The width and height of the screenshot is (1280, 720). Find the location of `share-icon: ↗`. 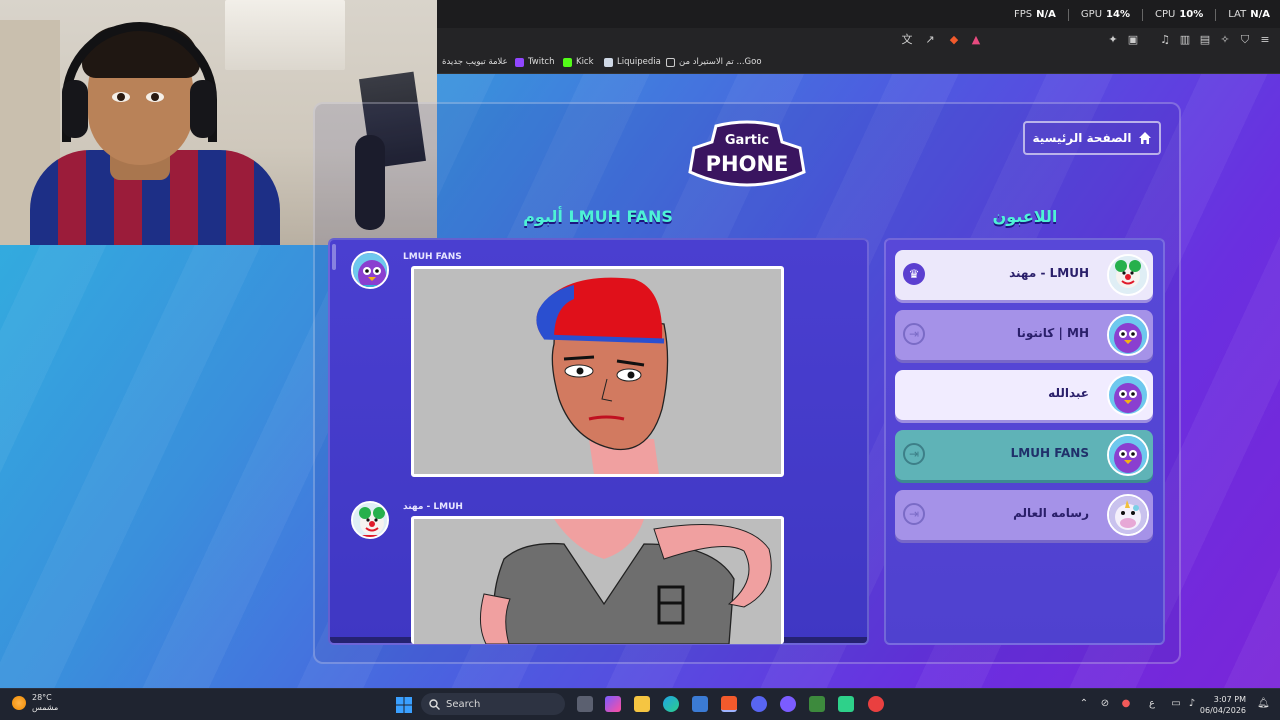

share-icon: ↗ is located at coordinates (930, 40).